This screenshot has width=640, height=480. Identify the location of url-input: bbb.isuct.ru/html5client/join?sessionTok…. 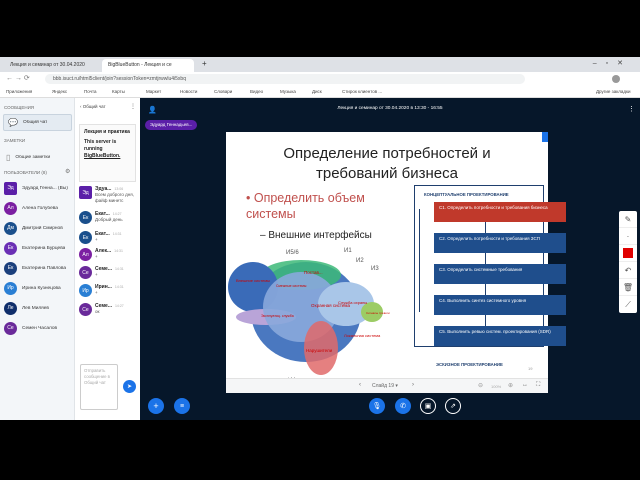
(285, 79).